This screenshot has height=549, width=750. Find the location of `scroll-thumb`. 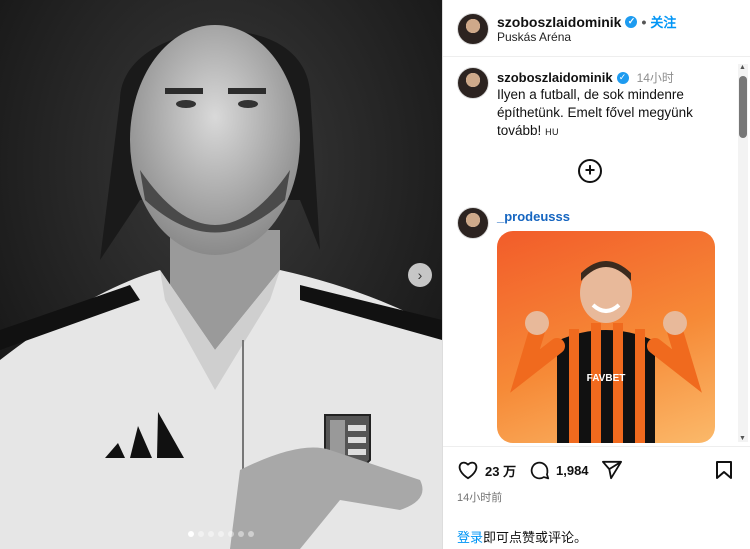

scroll-thumb is located at coordinates (743, 107).